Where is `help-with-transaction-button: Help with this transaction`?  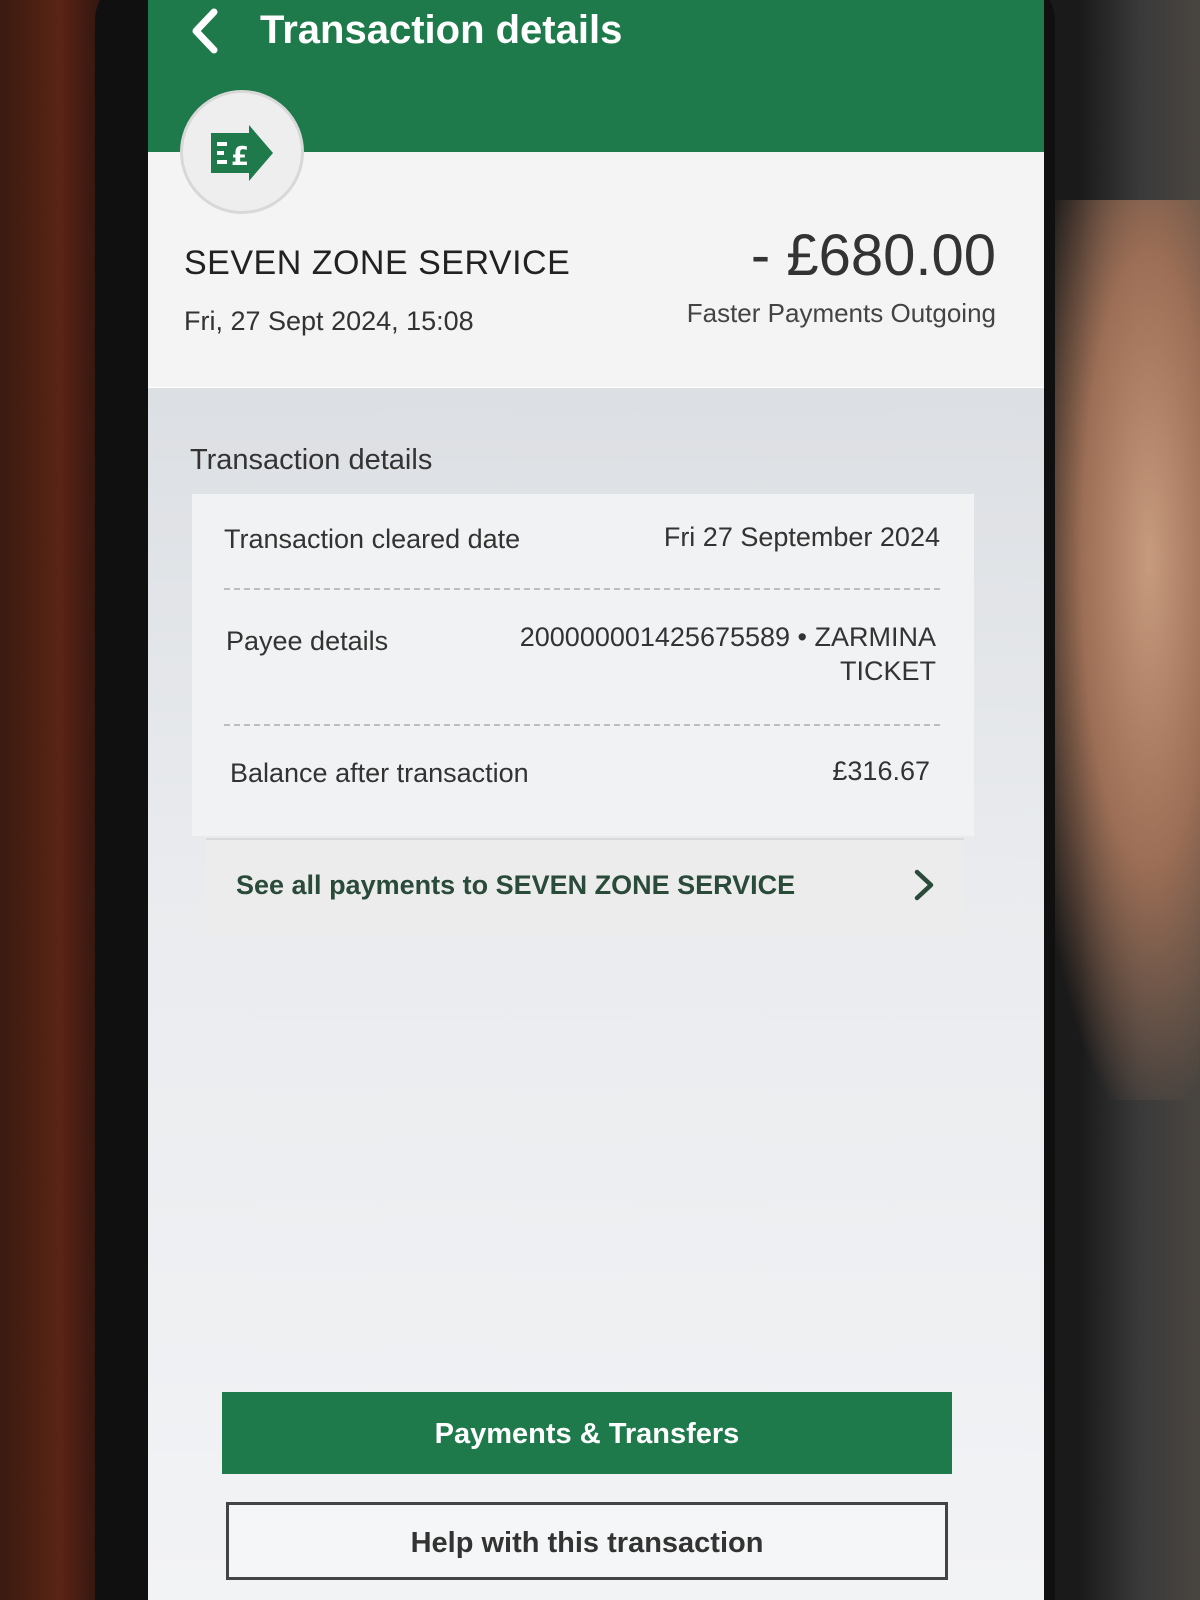
help-with-transaction-button: Help with this transaction is located at coordinates (587, 1541).